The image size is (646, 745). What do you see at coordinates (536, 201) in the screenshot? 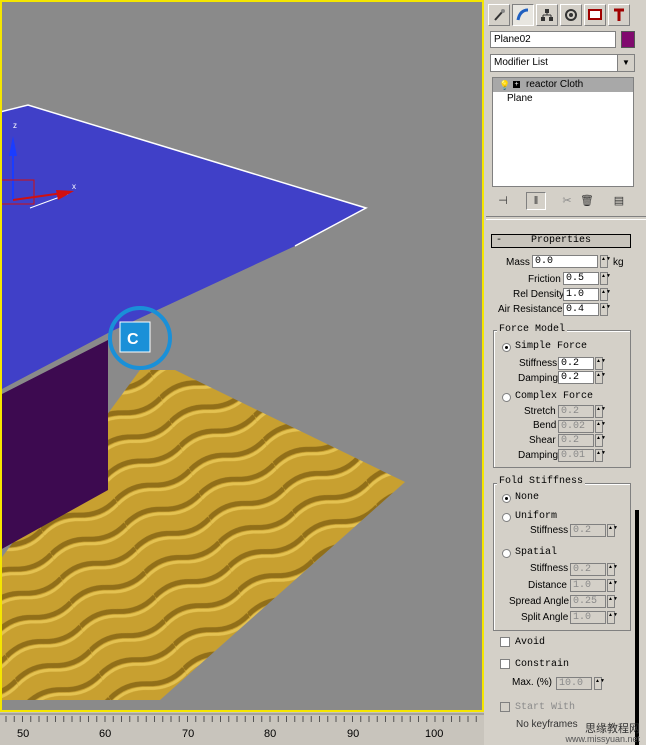
I see `show-end-result-icon: ‖` at bounding box center [536, 201].